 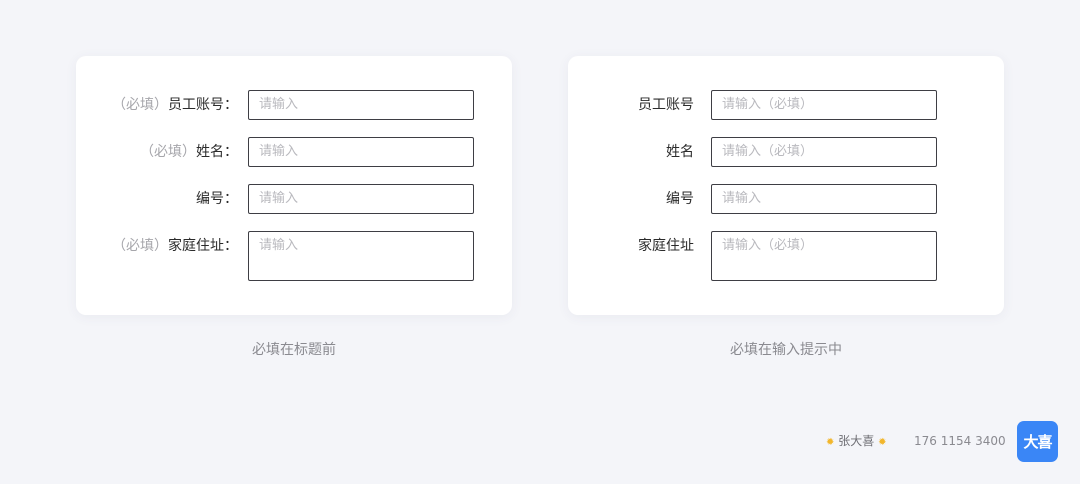 I want to click on field-label: （必填）员工账号：, so click(x=175, y=105).